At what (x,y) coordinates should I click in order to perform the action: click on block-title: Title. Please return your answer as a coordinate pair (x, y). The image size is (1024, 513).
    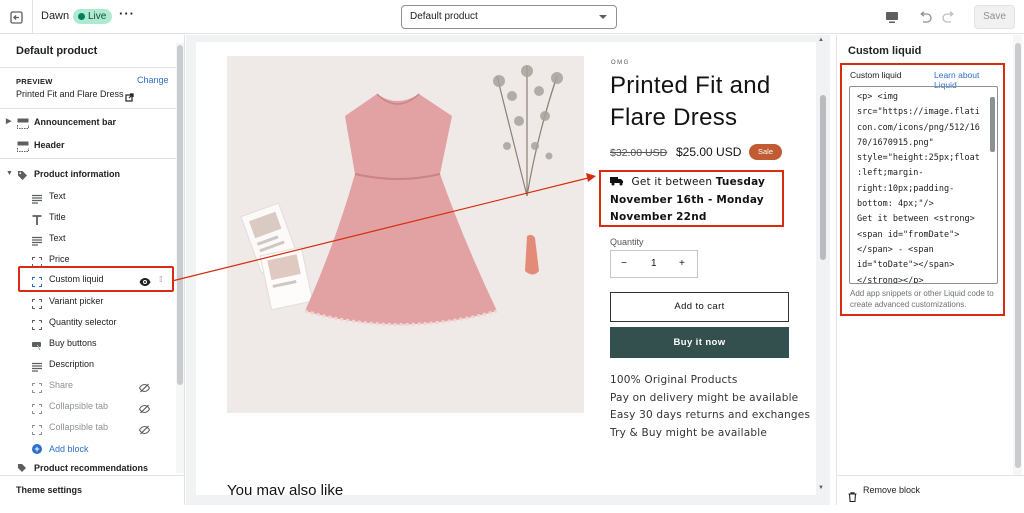
    Looking at the image, I should click on (88, 217).